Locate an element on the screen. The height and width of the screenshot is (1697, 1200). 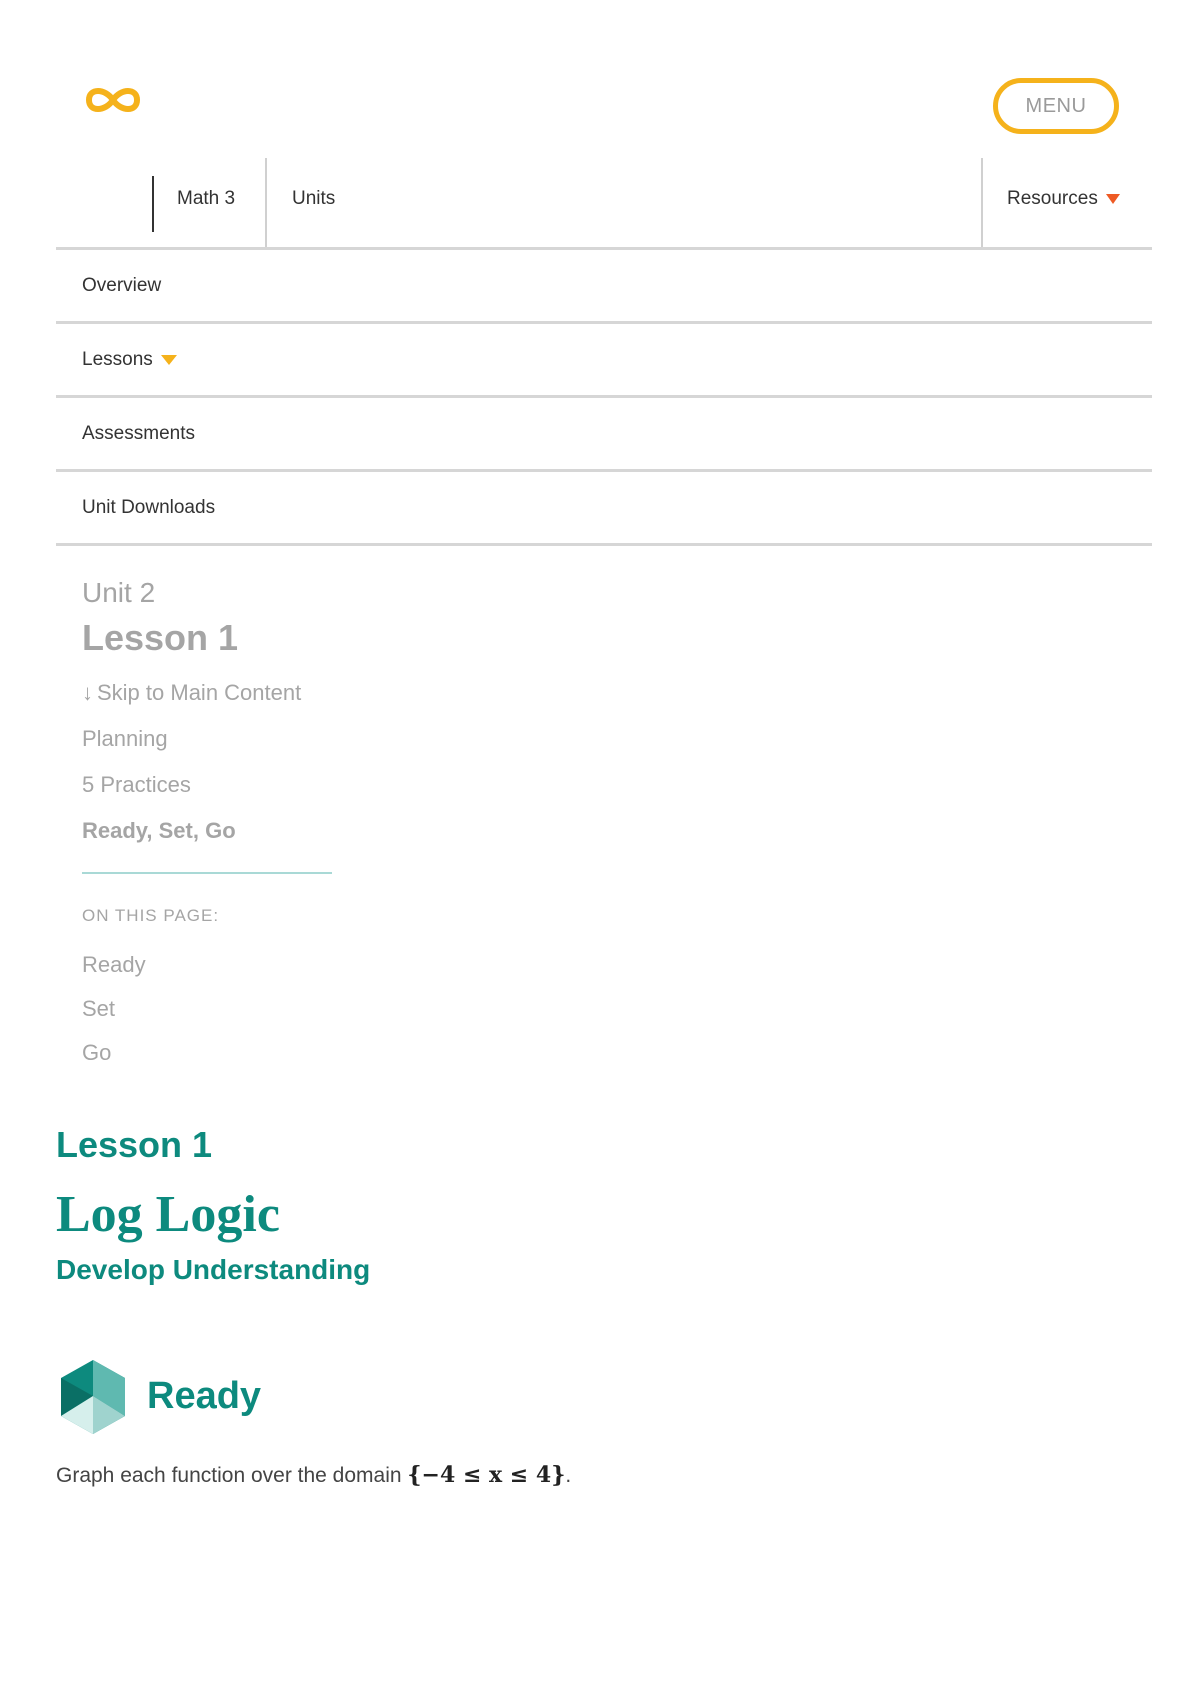
ready-hexagon-icon is located at coordinates (93, 1397).